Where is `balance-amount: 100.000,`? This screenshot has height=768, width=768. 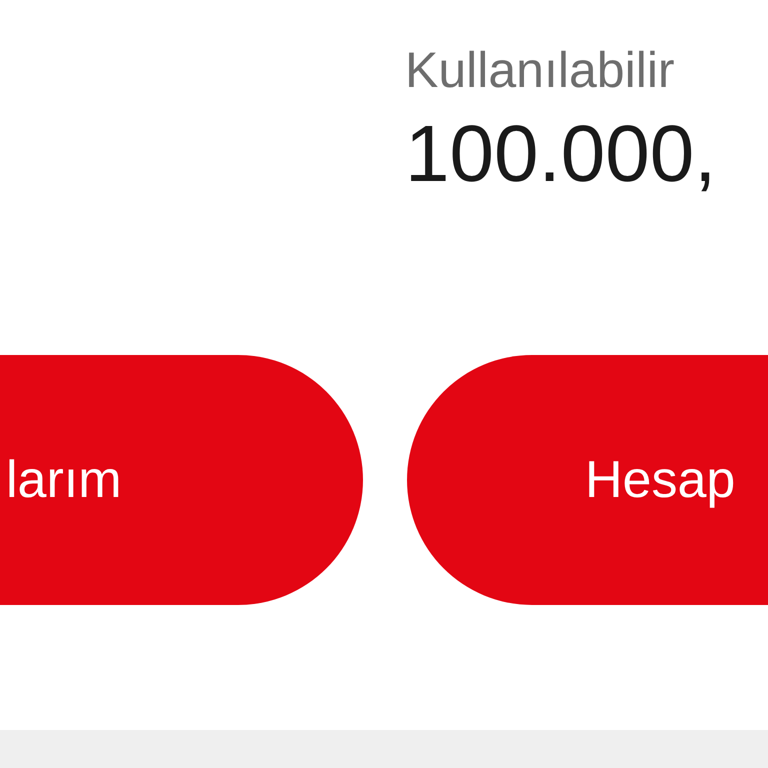
balance-amount: 100.000, is located at coordinates (560, 154).